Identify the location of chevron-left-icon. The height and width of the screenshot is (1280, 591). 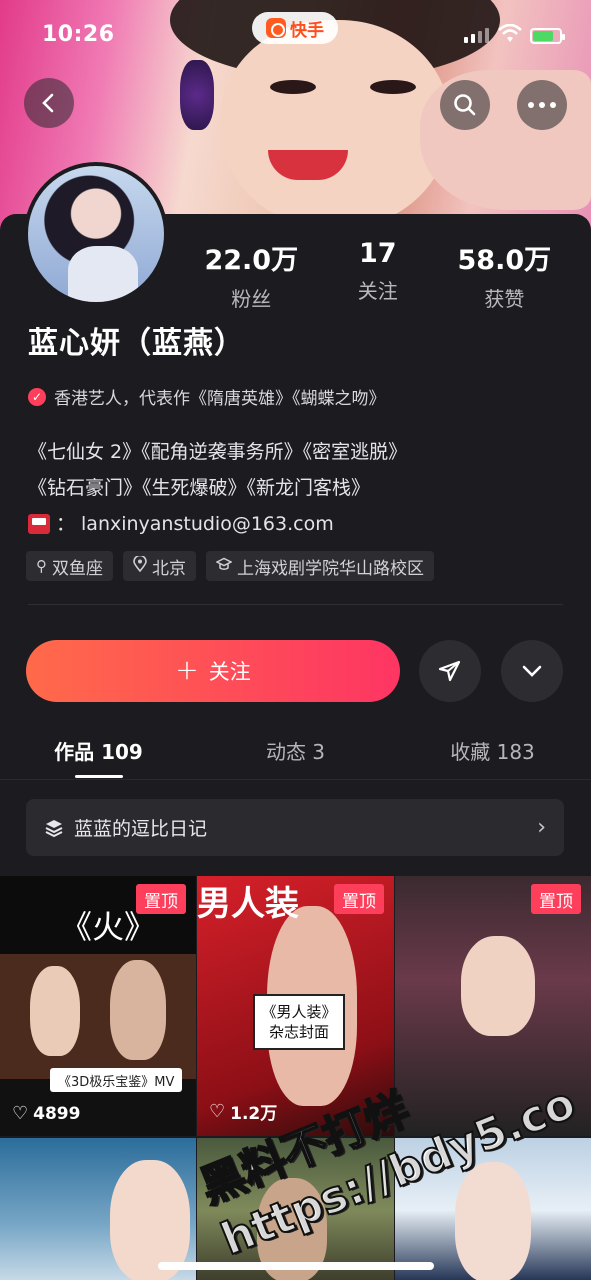
(48, 103).